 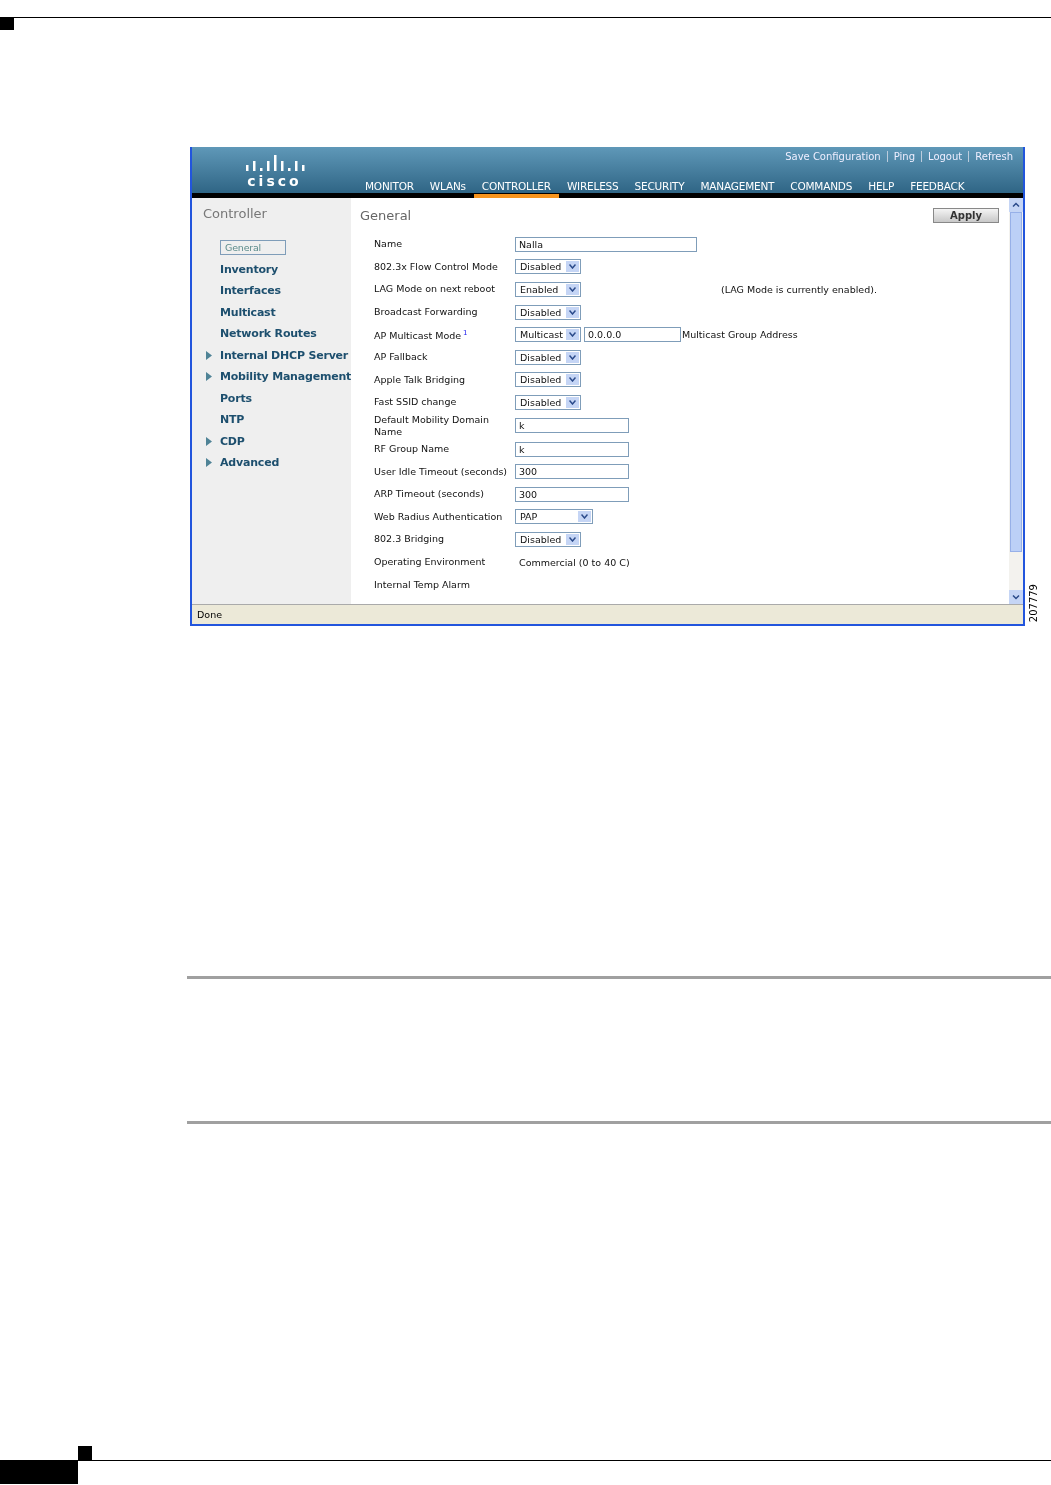 What do you see at coordinates (250, 291) in the screenshot?
I see `sidebar-link: Interfaces` at bounding box center [250, 291].